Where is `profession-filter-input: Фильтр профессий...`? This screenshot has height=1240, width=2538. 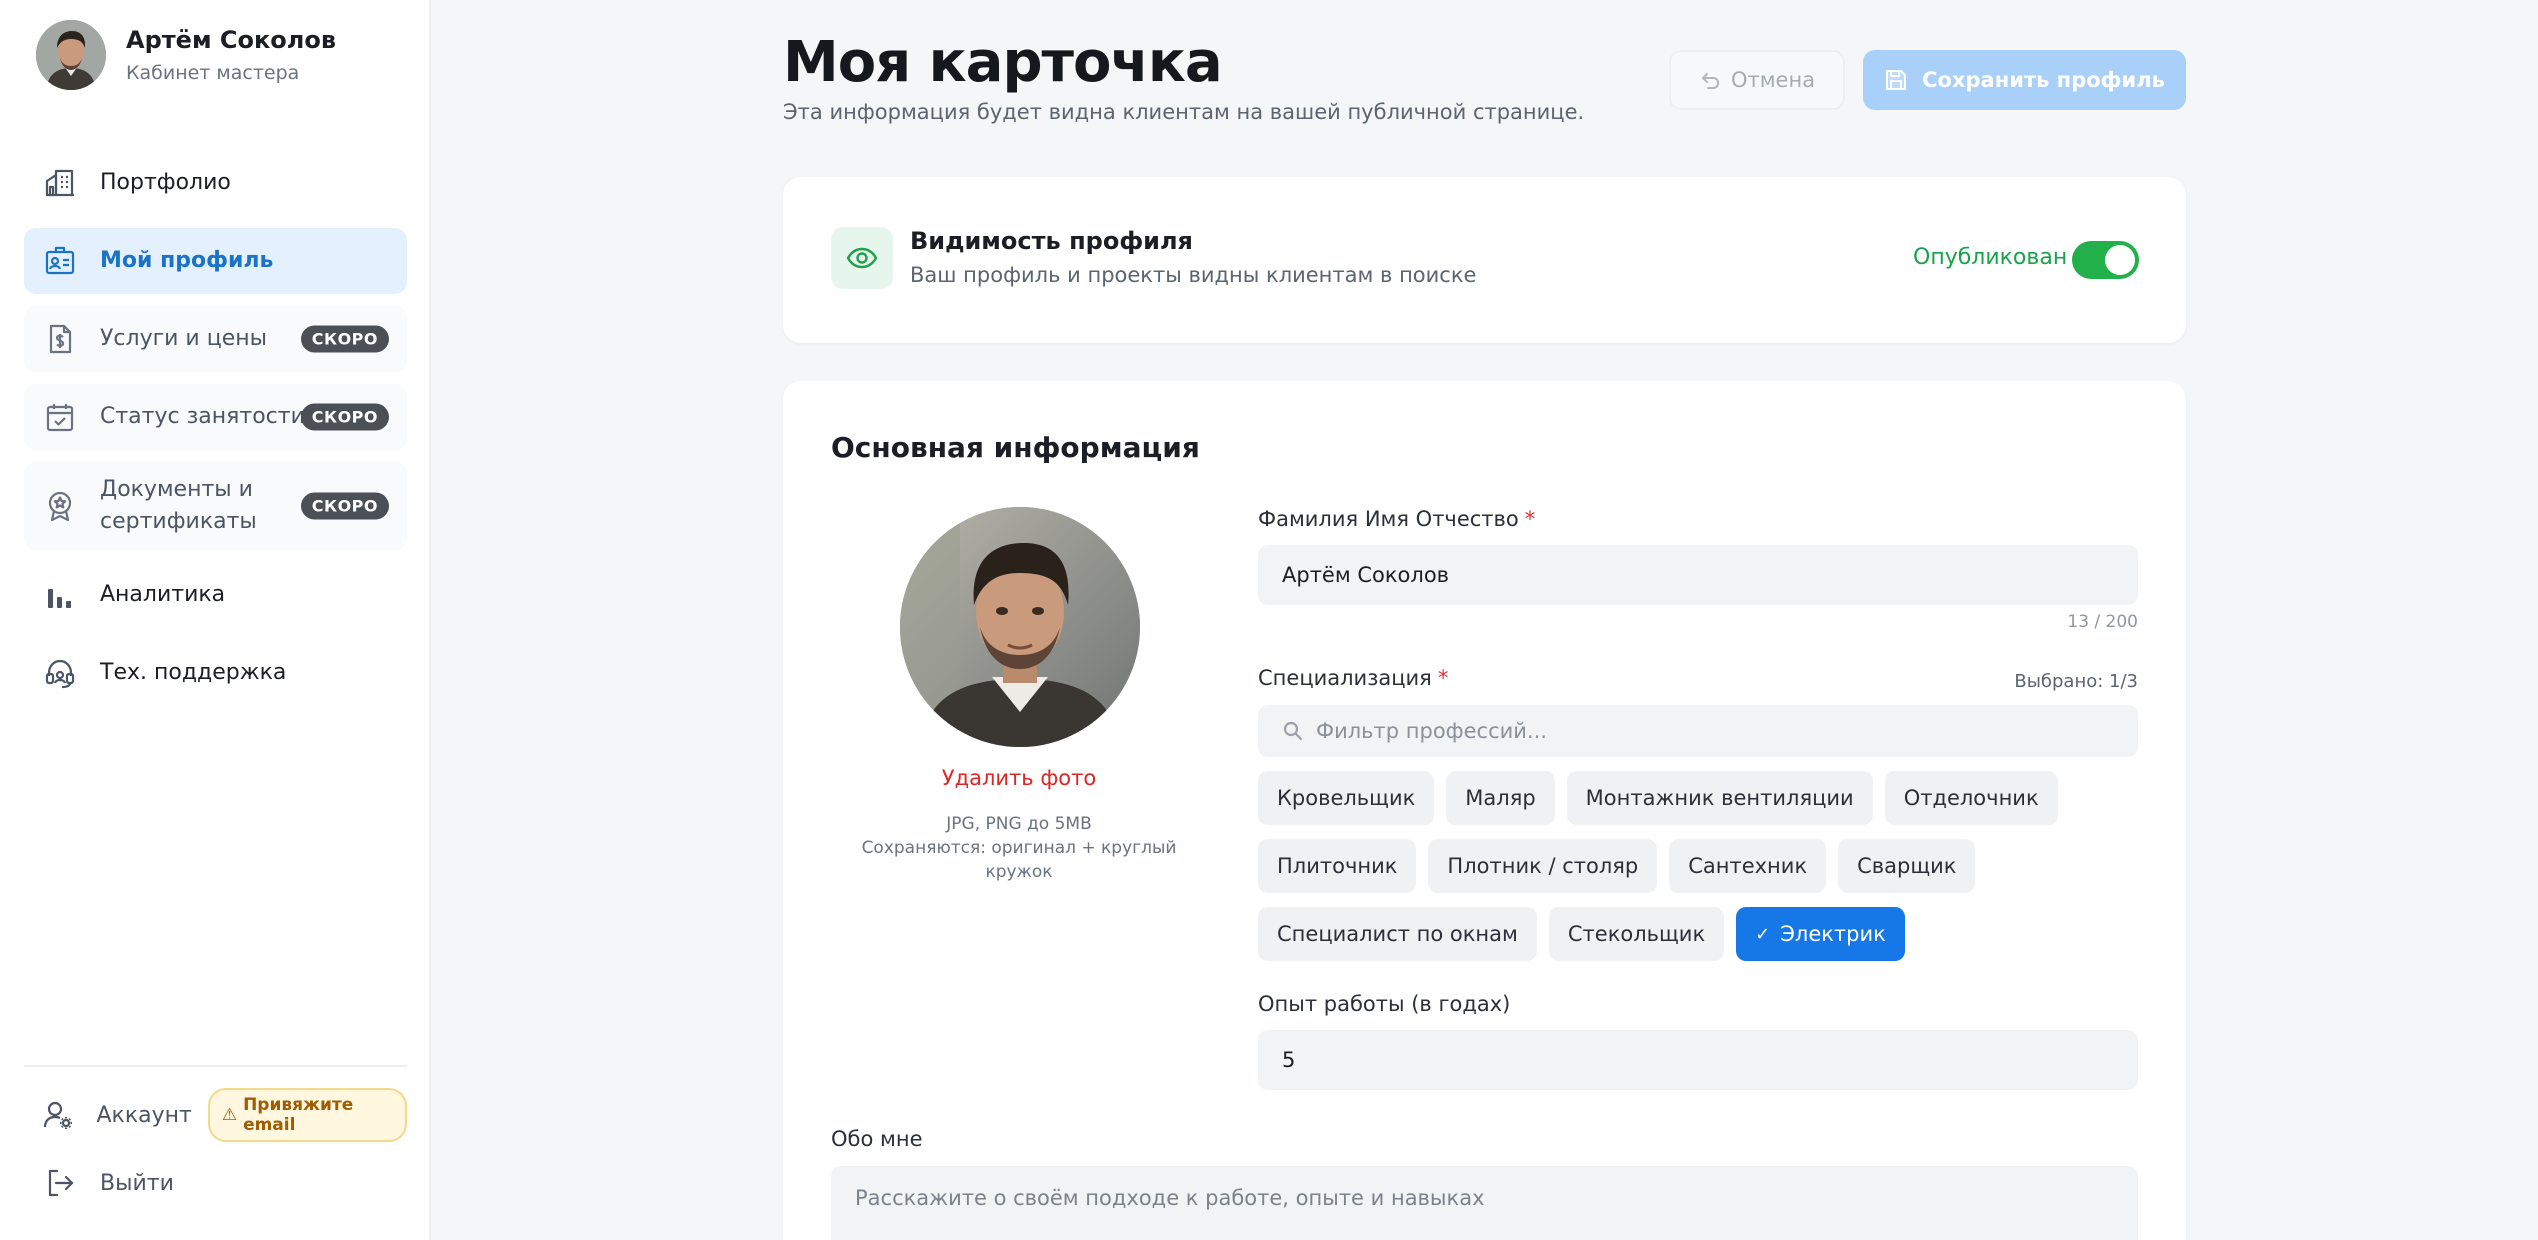
profession-filter-input: Фильтр профессий... is located at coordinates (1698, 731).